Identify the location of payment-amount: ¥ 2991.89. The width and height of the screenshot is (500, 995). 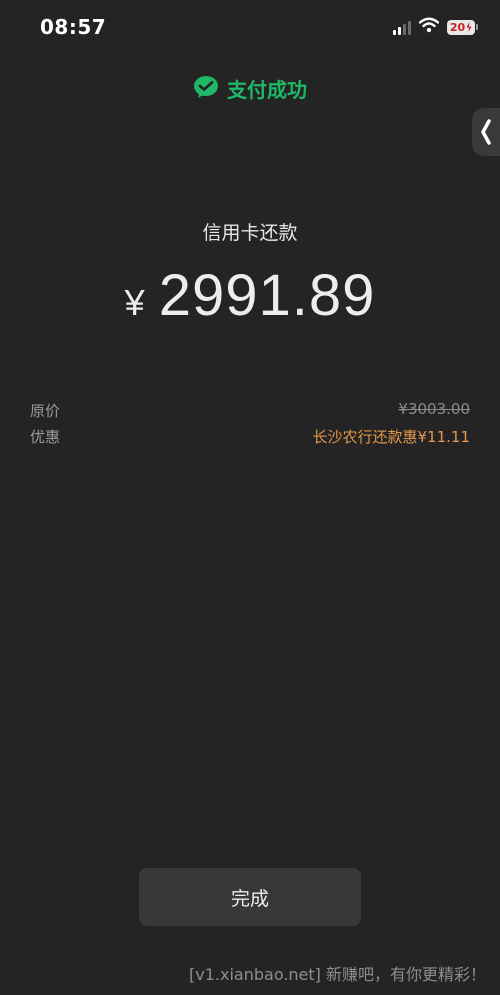
(250, 295).